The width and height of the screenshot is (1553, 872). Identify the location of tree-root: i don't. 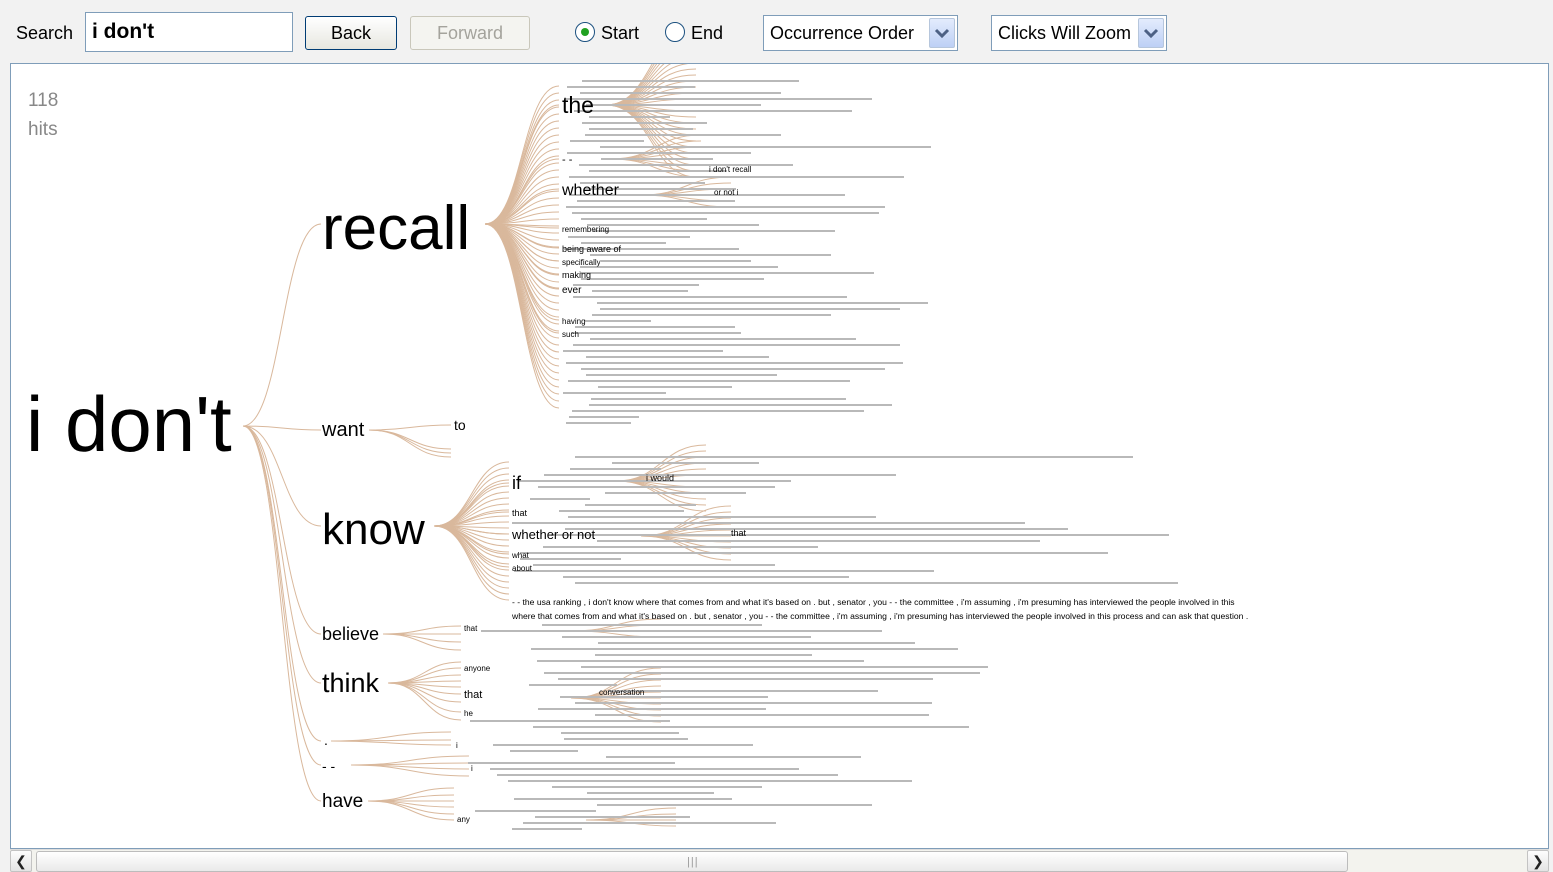
(129, 424).